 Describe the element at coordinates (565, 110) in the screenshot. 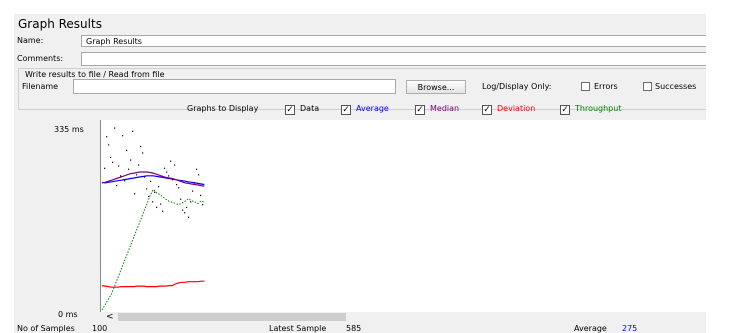

I see `throughput-checkbox: ✓` at that location.